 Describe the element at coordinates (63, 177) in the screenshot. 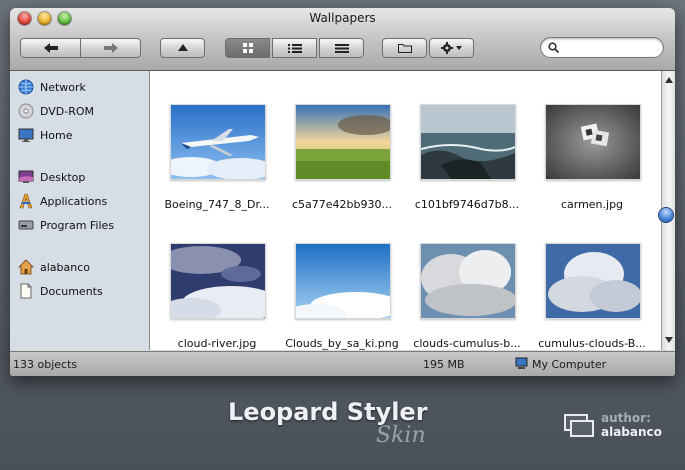

I see `sidebar-item-label: Desktop` at that location.